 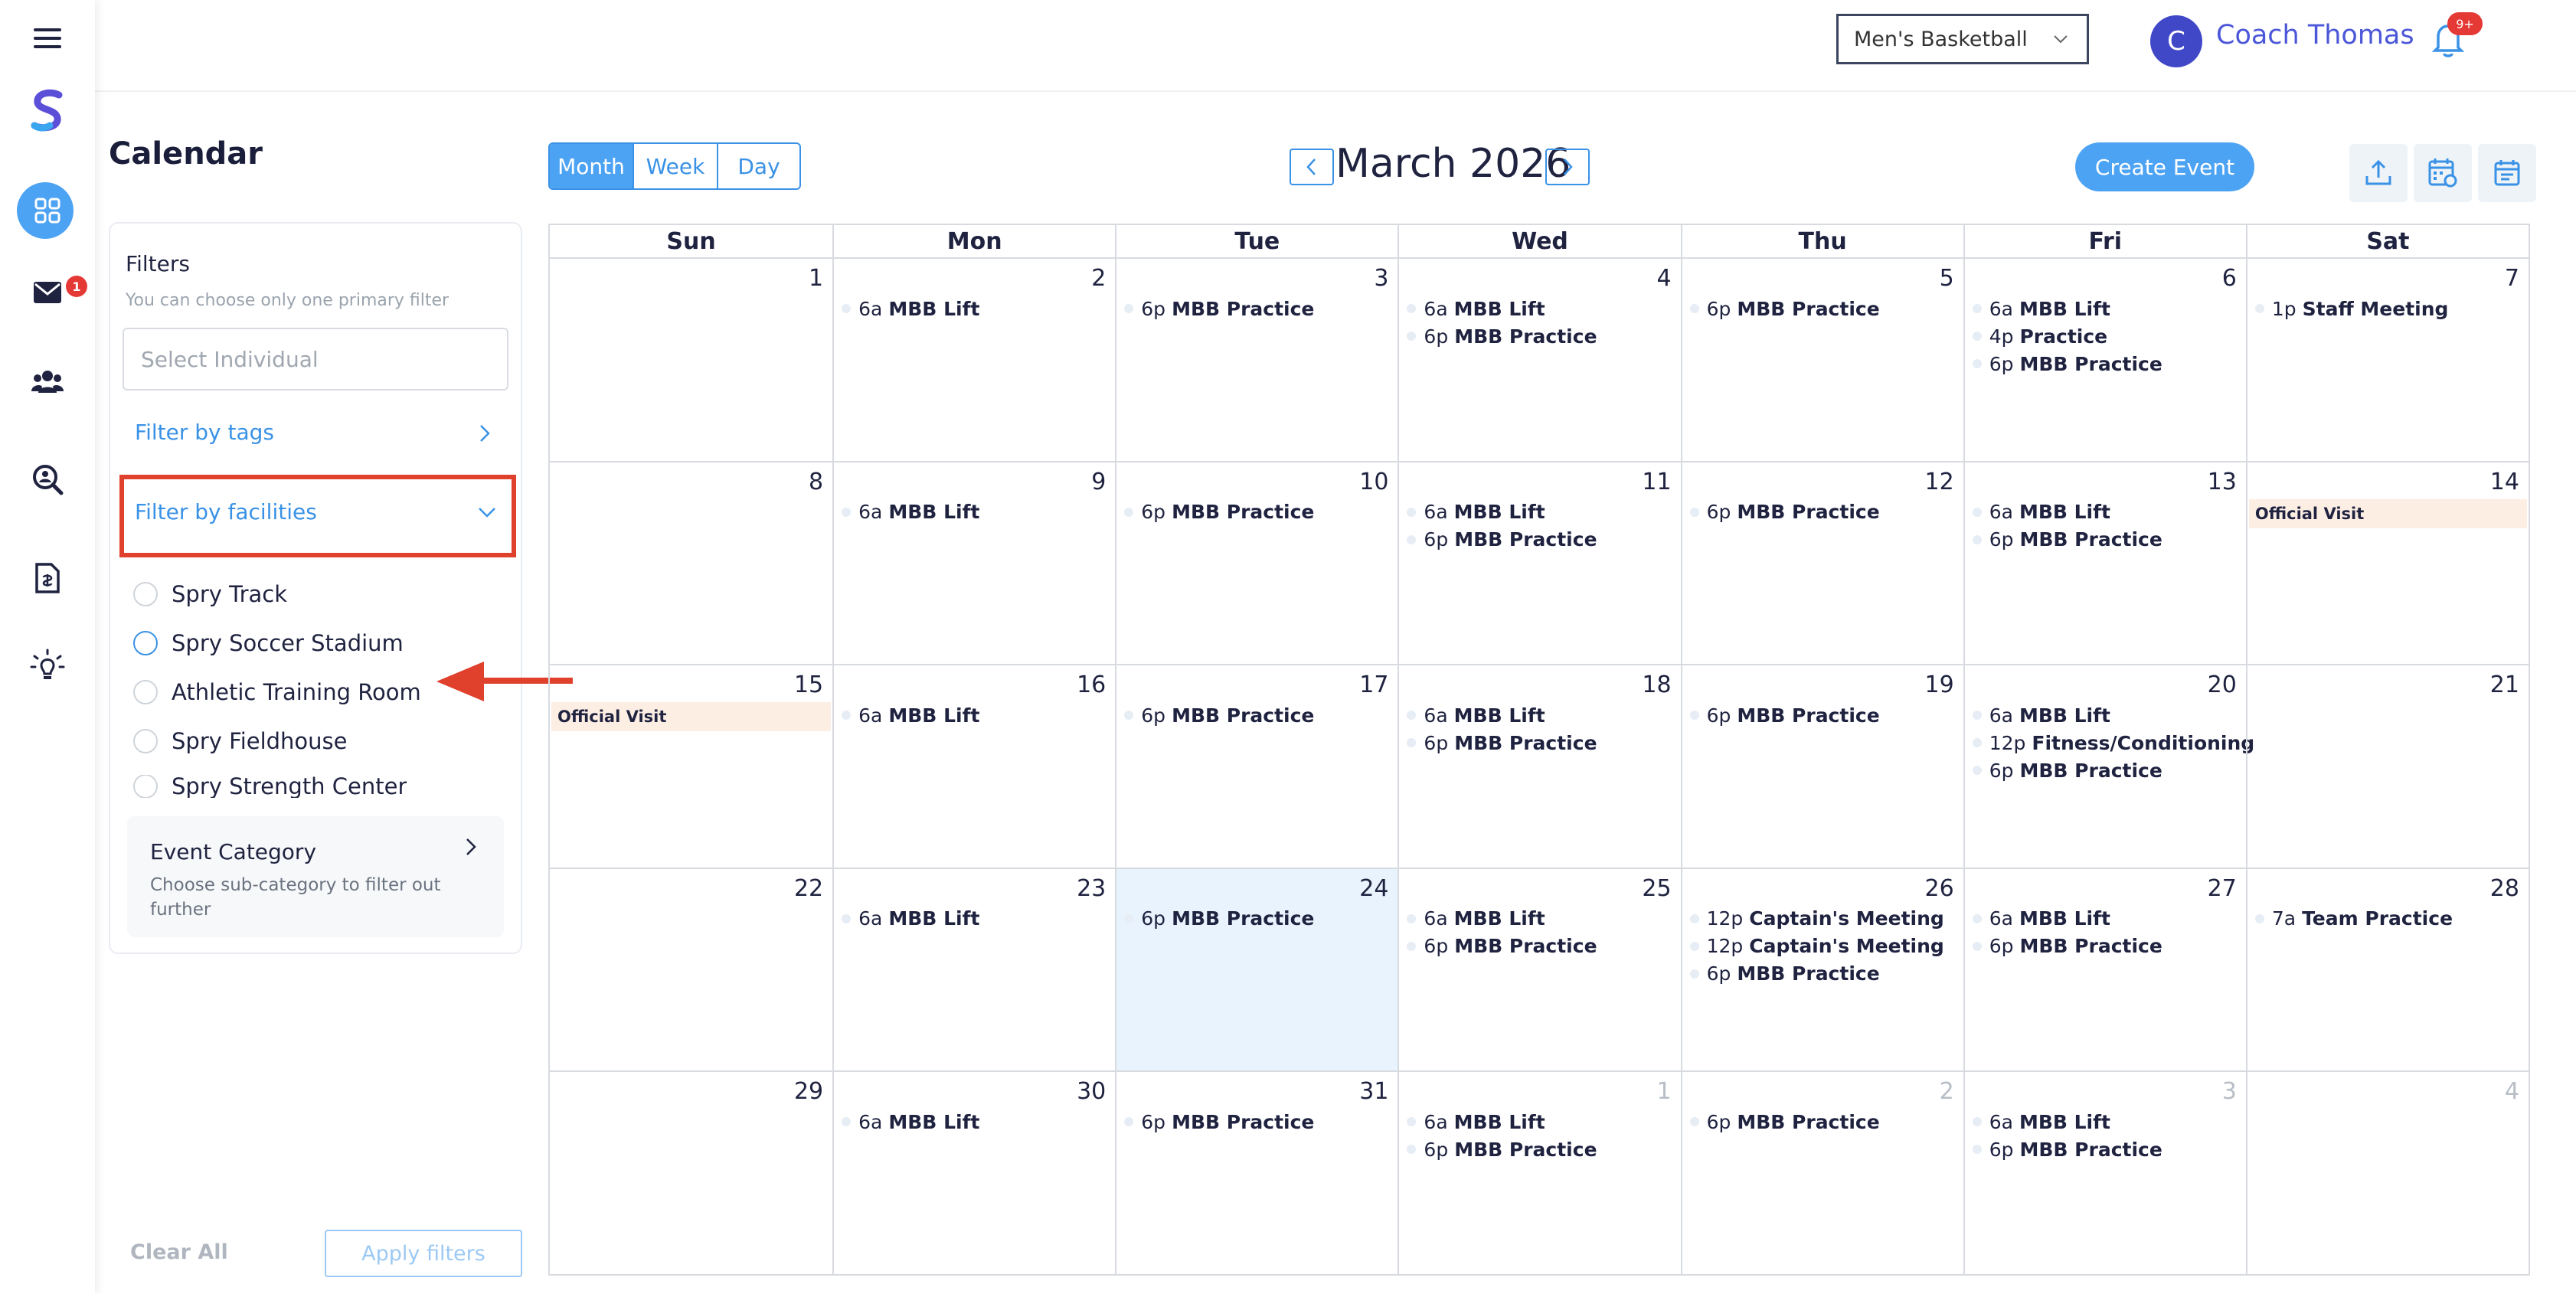 I want to click on next-month-button, so click(x=1567, y=167).